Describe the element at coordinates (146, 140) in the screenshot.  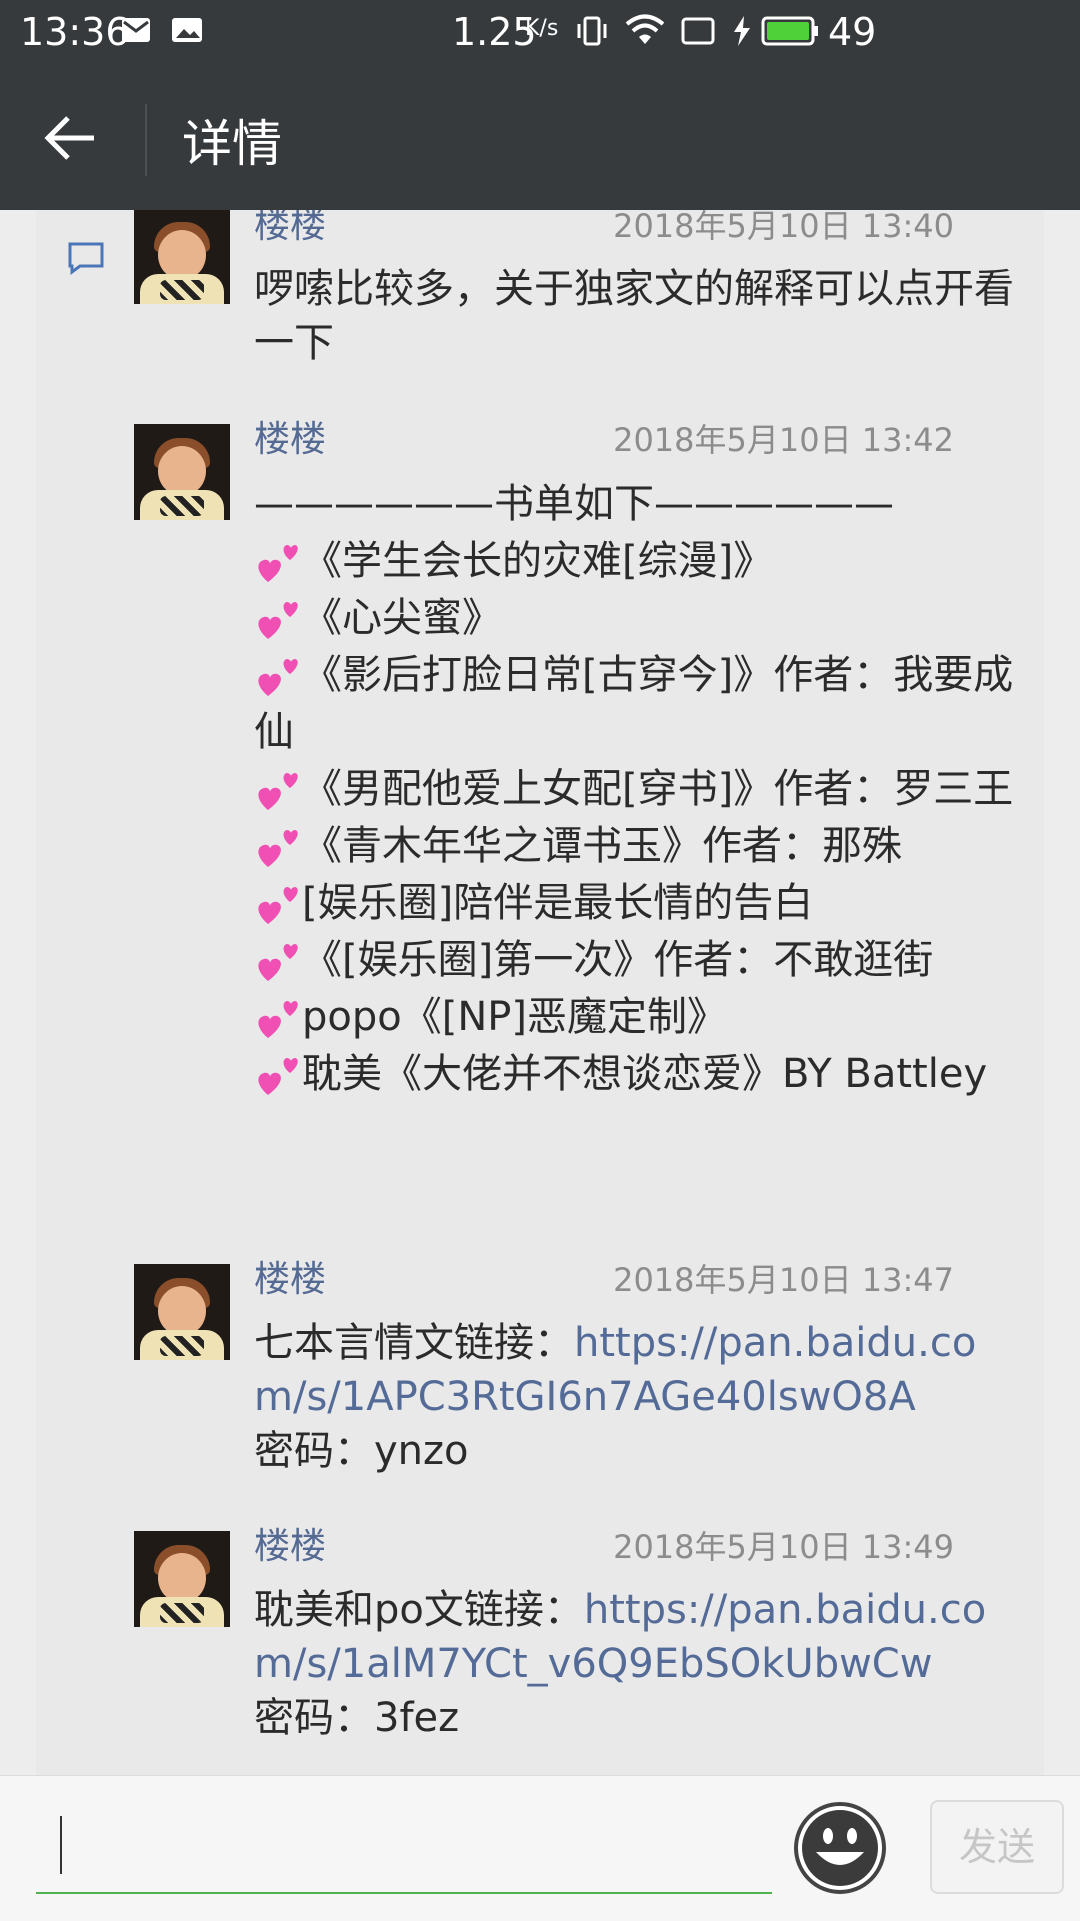
I see `header-divider` at that location.